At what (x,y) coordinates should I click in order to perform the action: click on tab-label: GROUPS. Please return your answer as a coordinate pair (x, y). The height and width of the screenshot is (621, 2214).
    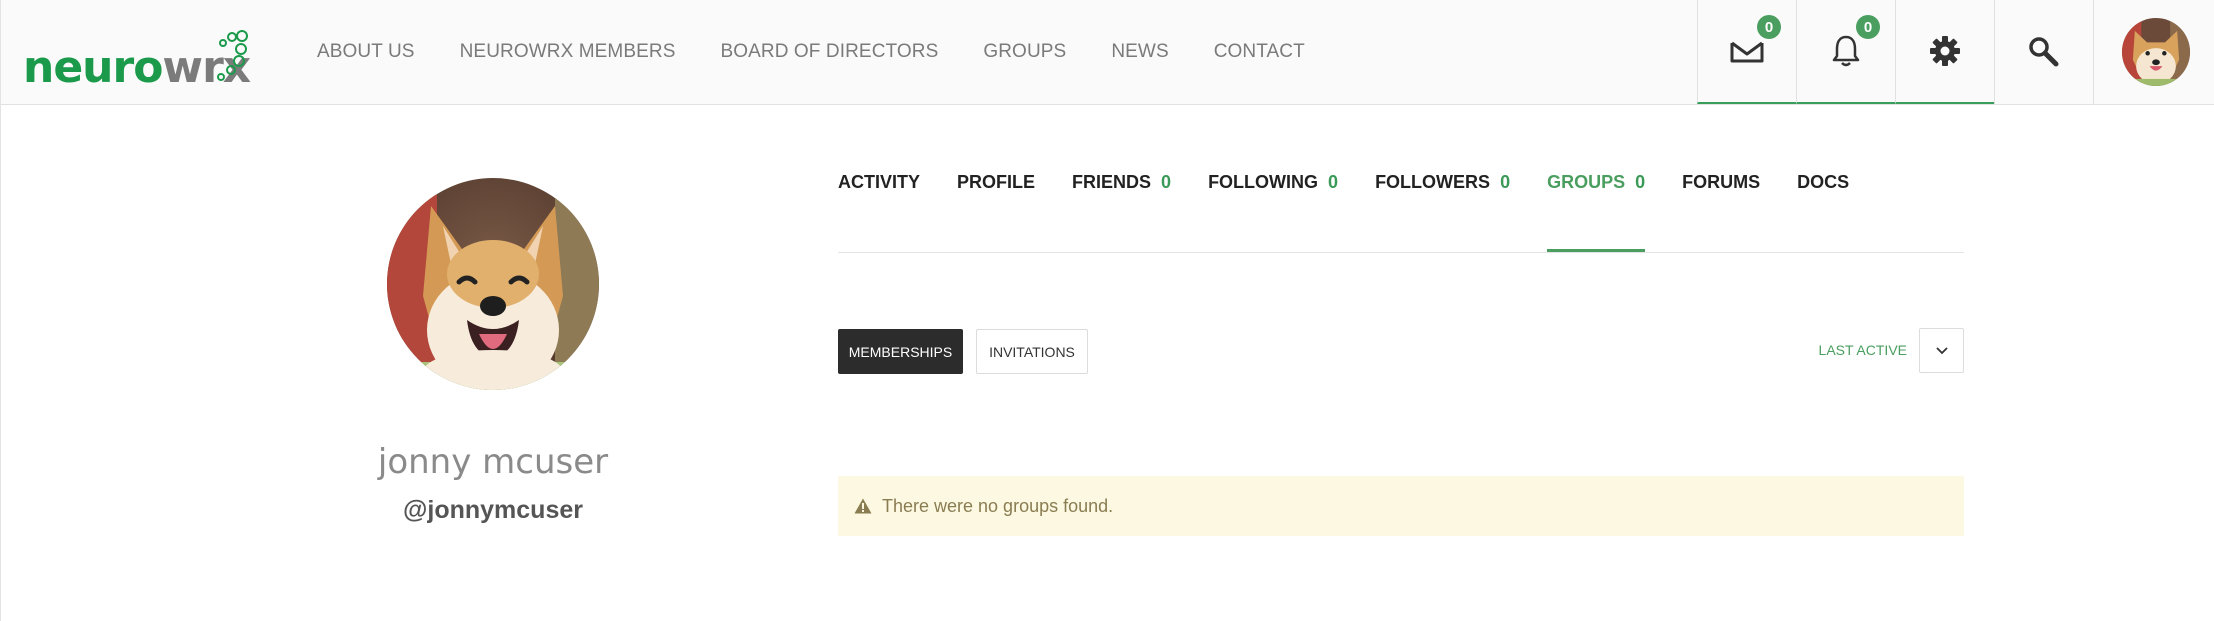
    Looking at the image, I should click on (1586, 182).